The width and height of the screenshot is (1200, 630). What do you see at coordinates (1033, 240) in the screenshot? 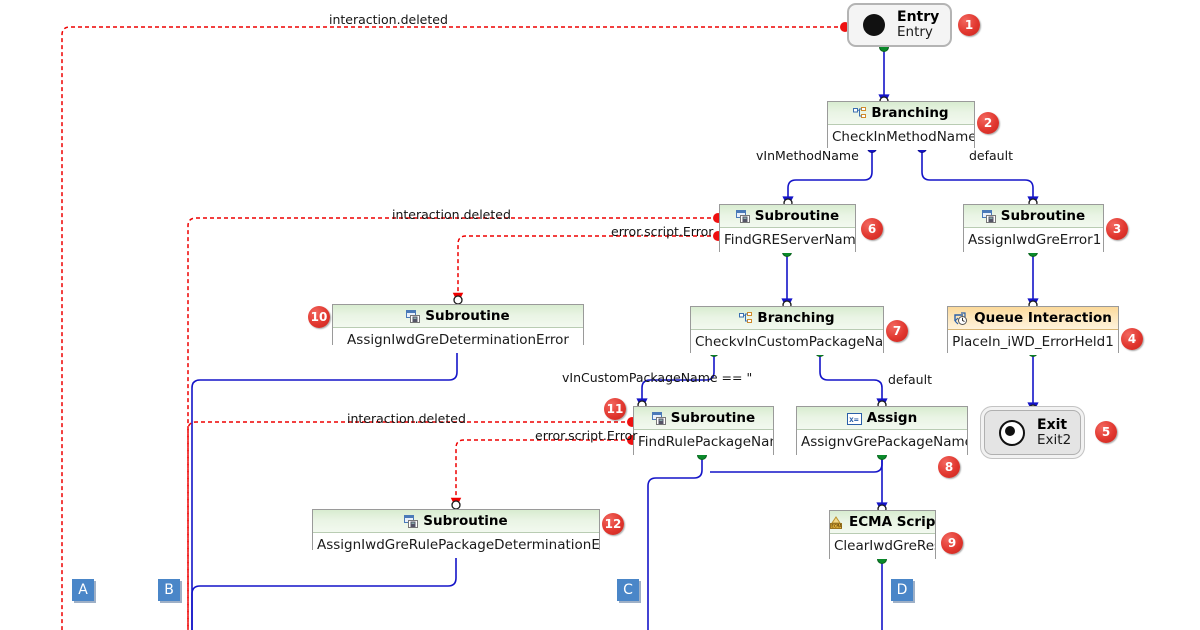
I see `node-3-name: AssignIwdGreError1` at bounding box center [1033, 240].